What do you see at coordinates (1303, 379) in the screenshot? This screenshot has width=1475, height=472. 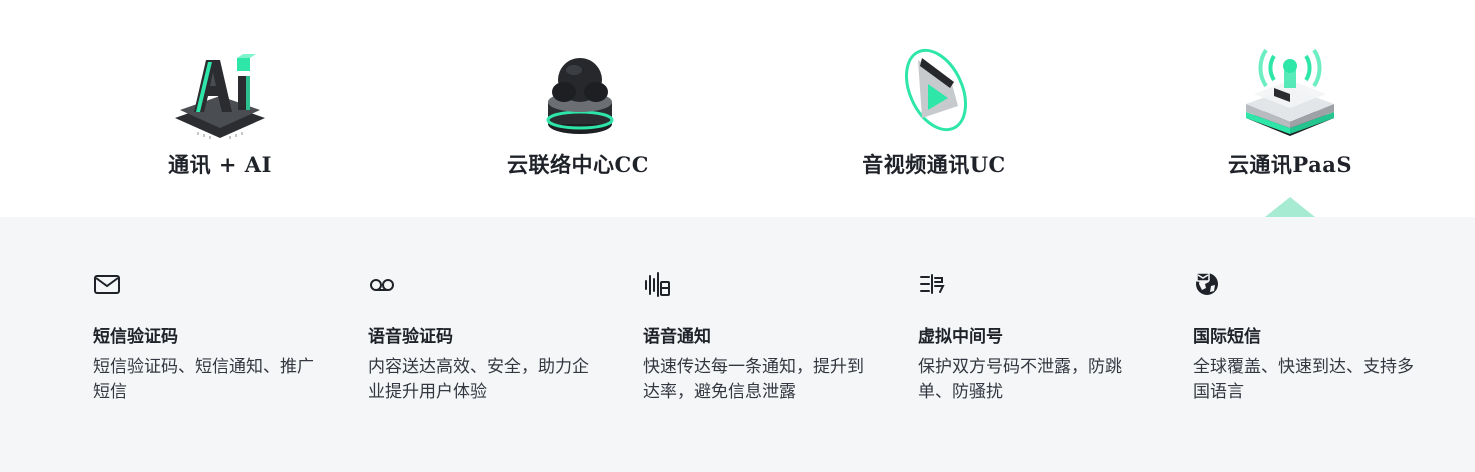 I see `product-desc: 全球覆盖、快速到达、支持多国语言` at bounding box center [1303, 379].